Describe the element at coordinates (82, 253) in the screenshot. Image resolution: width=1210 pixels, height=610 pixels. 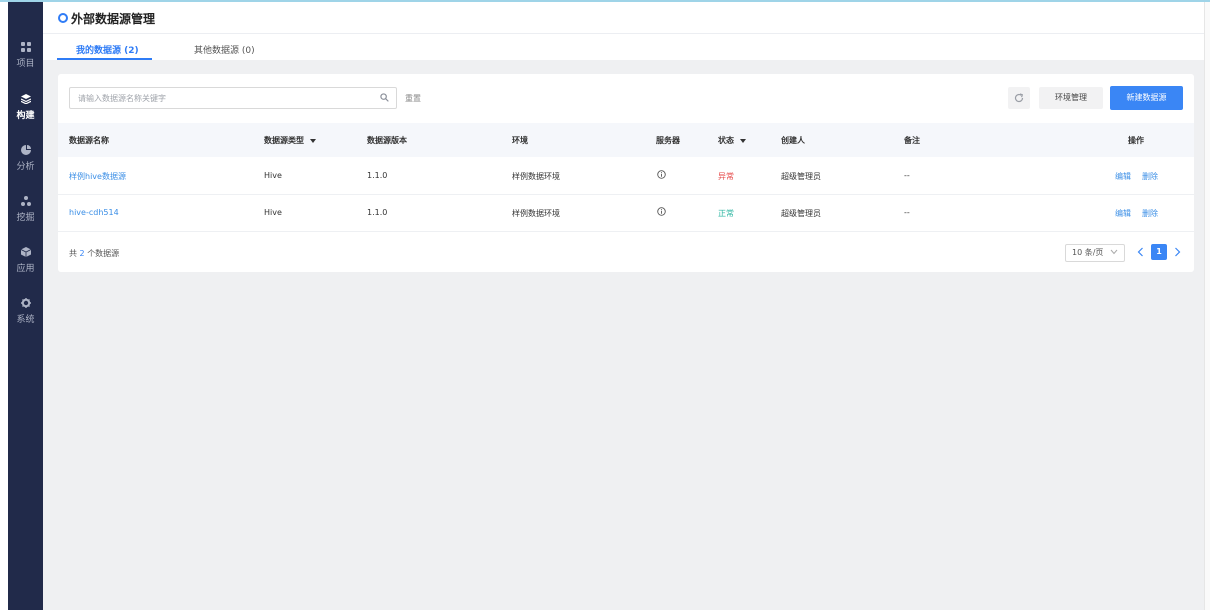
I see `total-count: 2` at that location.